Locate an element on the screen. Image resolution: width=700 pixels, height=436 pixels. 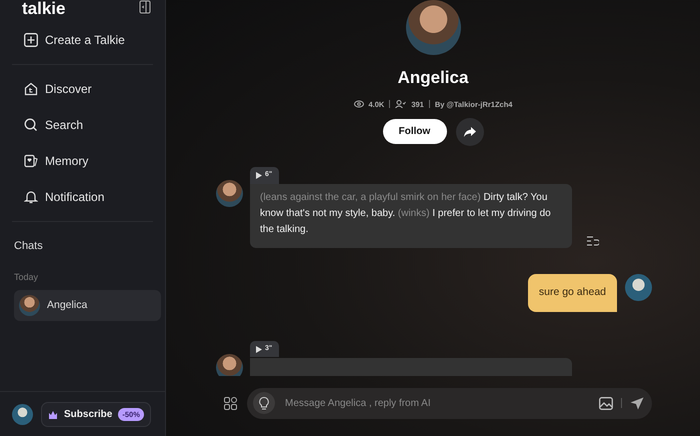
nav-item: Notification is located at coordinates (82, 197).